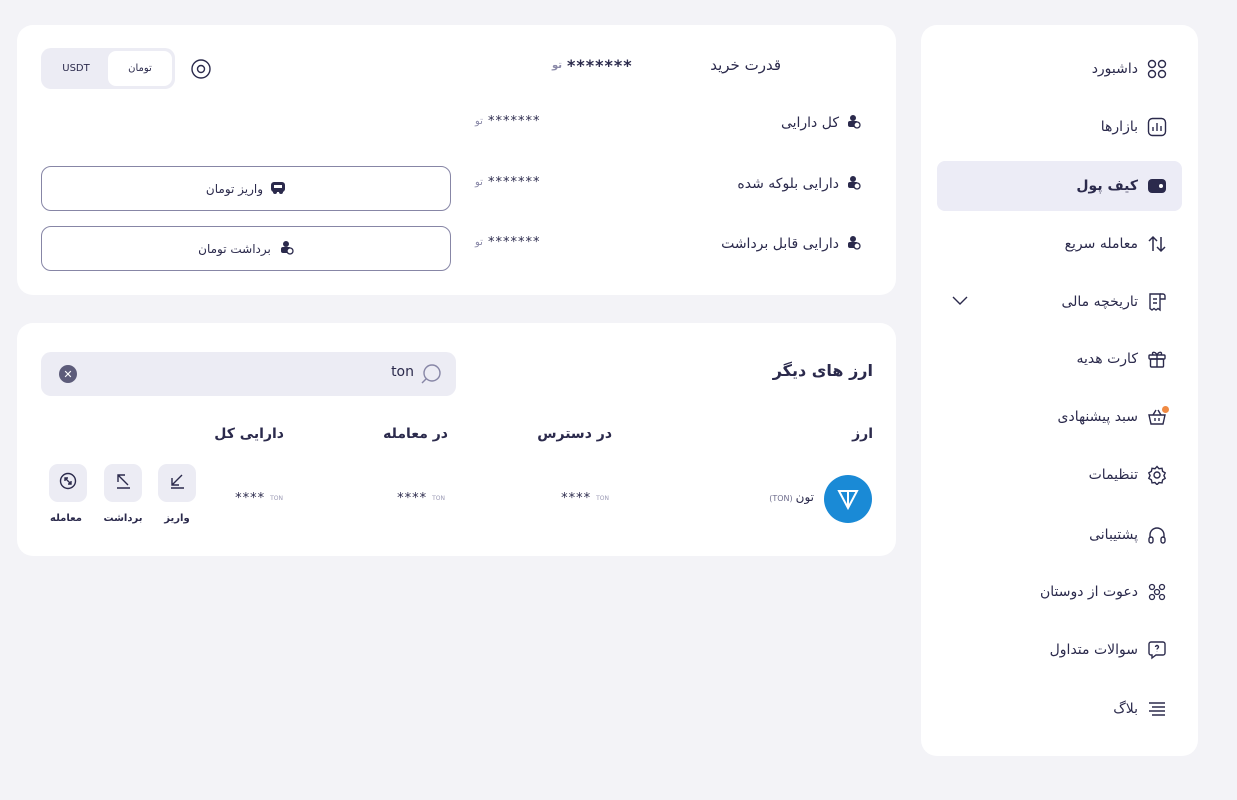 This screenshot has width=1237, height=800. I want to click on sidebar-item-quick-trade: معامله سریع, so click(1059, 244).